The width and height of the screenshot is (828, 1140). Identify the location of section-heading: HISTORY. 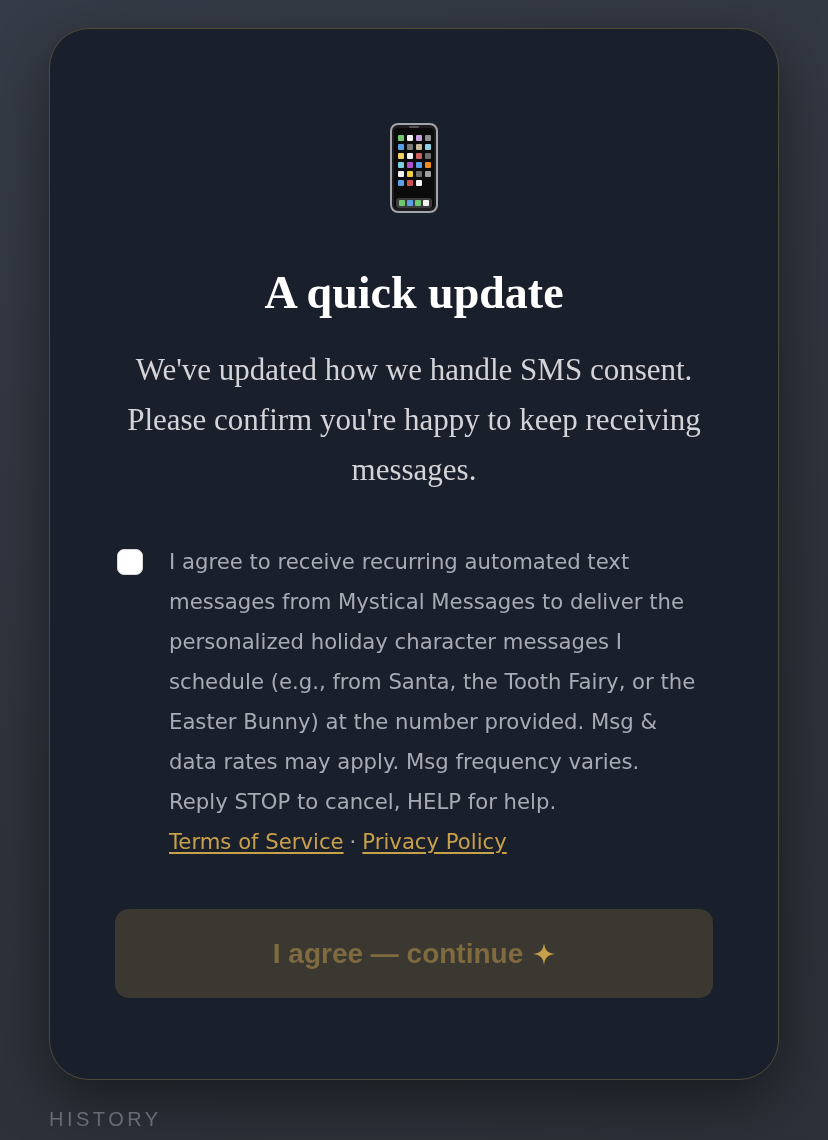
(105, 1119).